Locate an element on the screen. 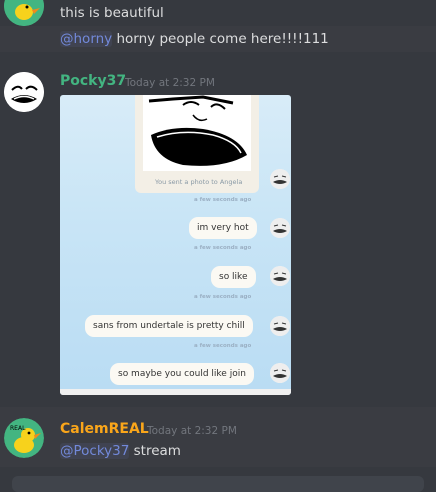  photo-preview: You sent a photo to Angela is located at coordinates (197, 144).